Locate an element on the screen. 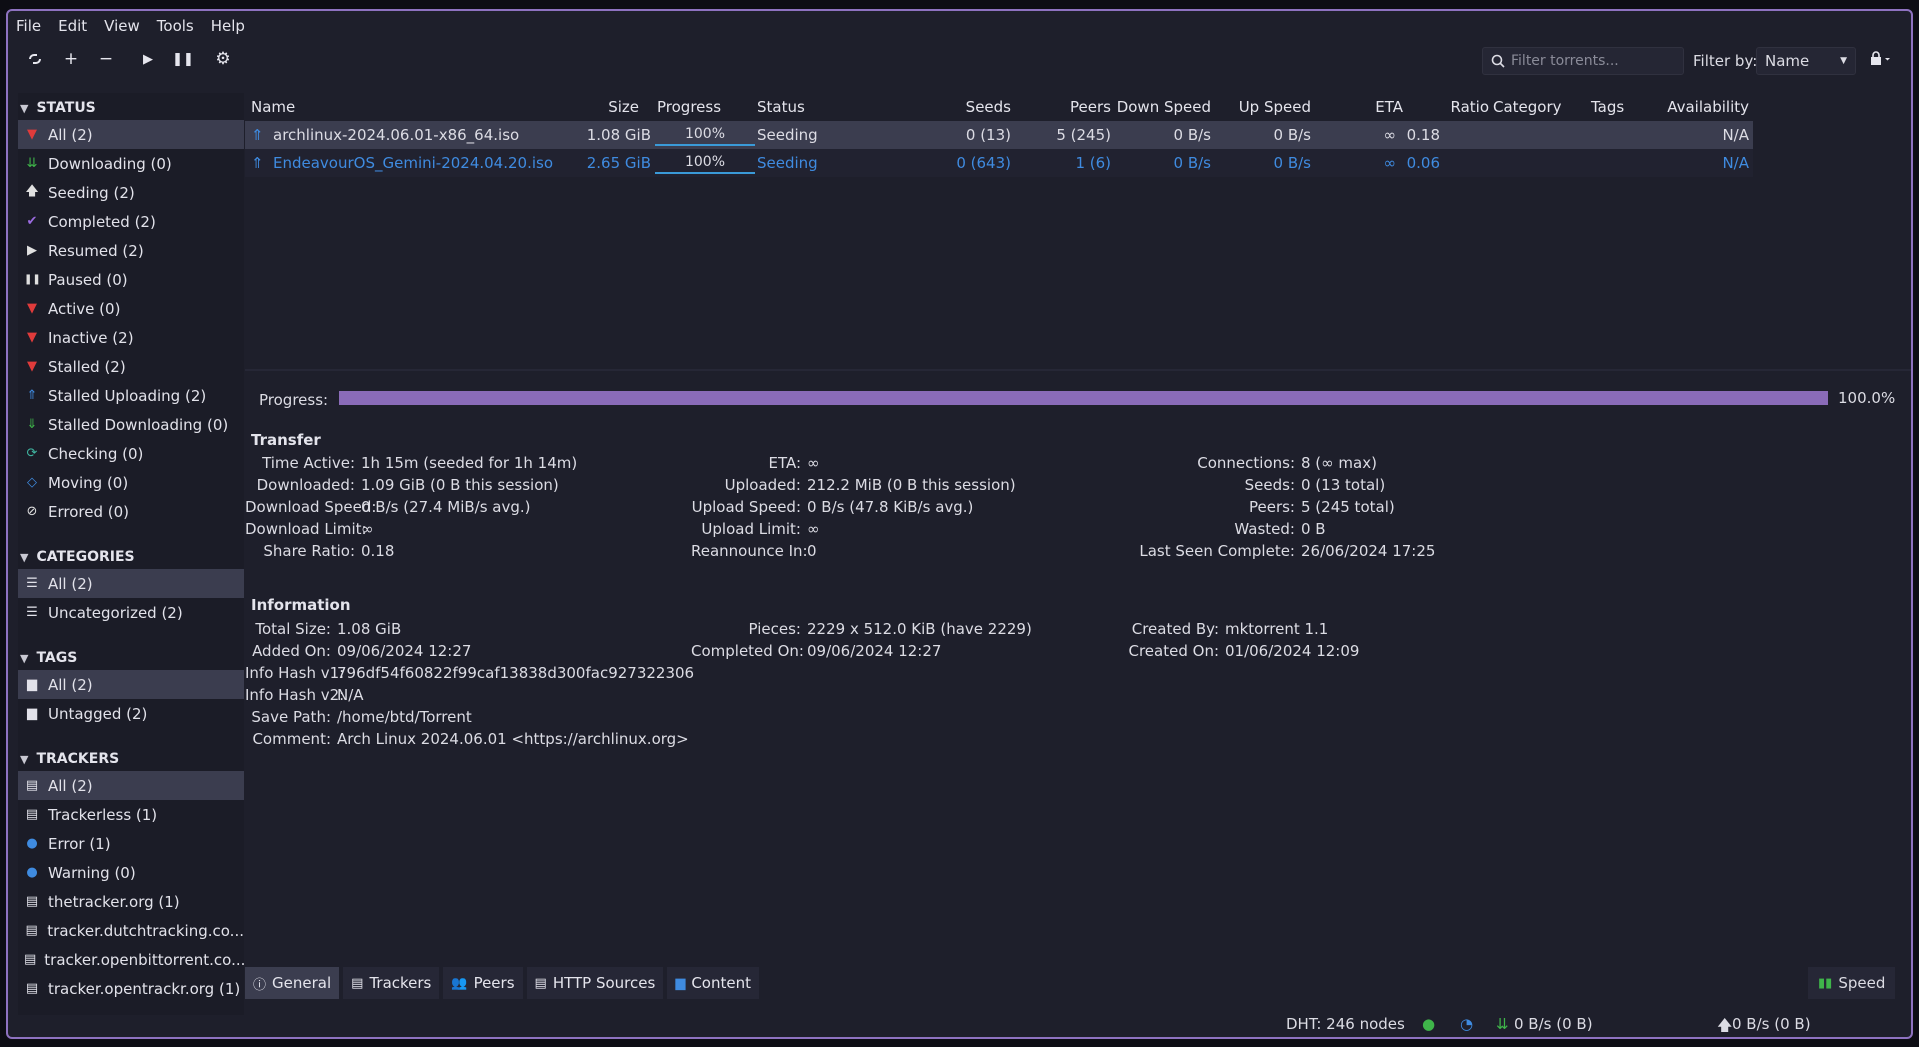 This screenshot has height=1047, width=1919. property-key: Connections: is located at coordinates (1246, 463).